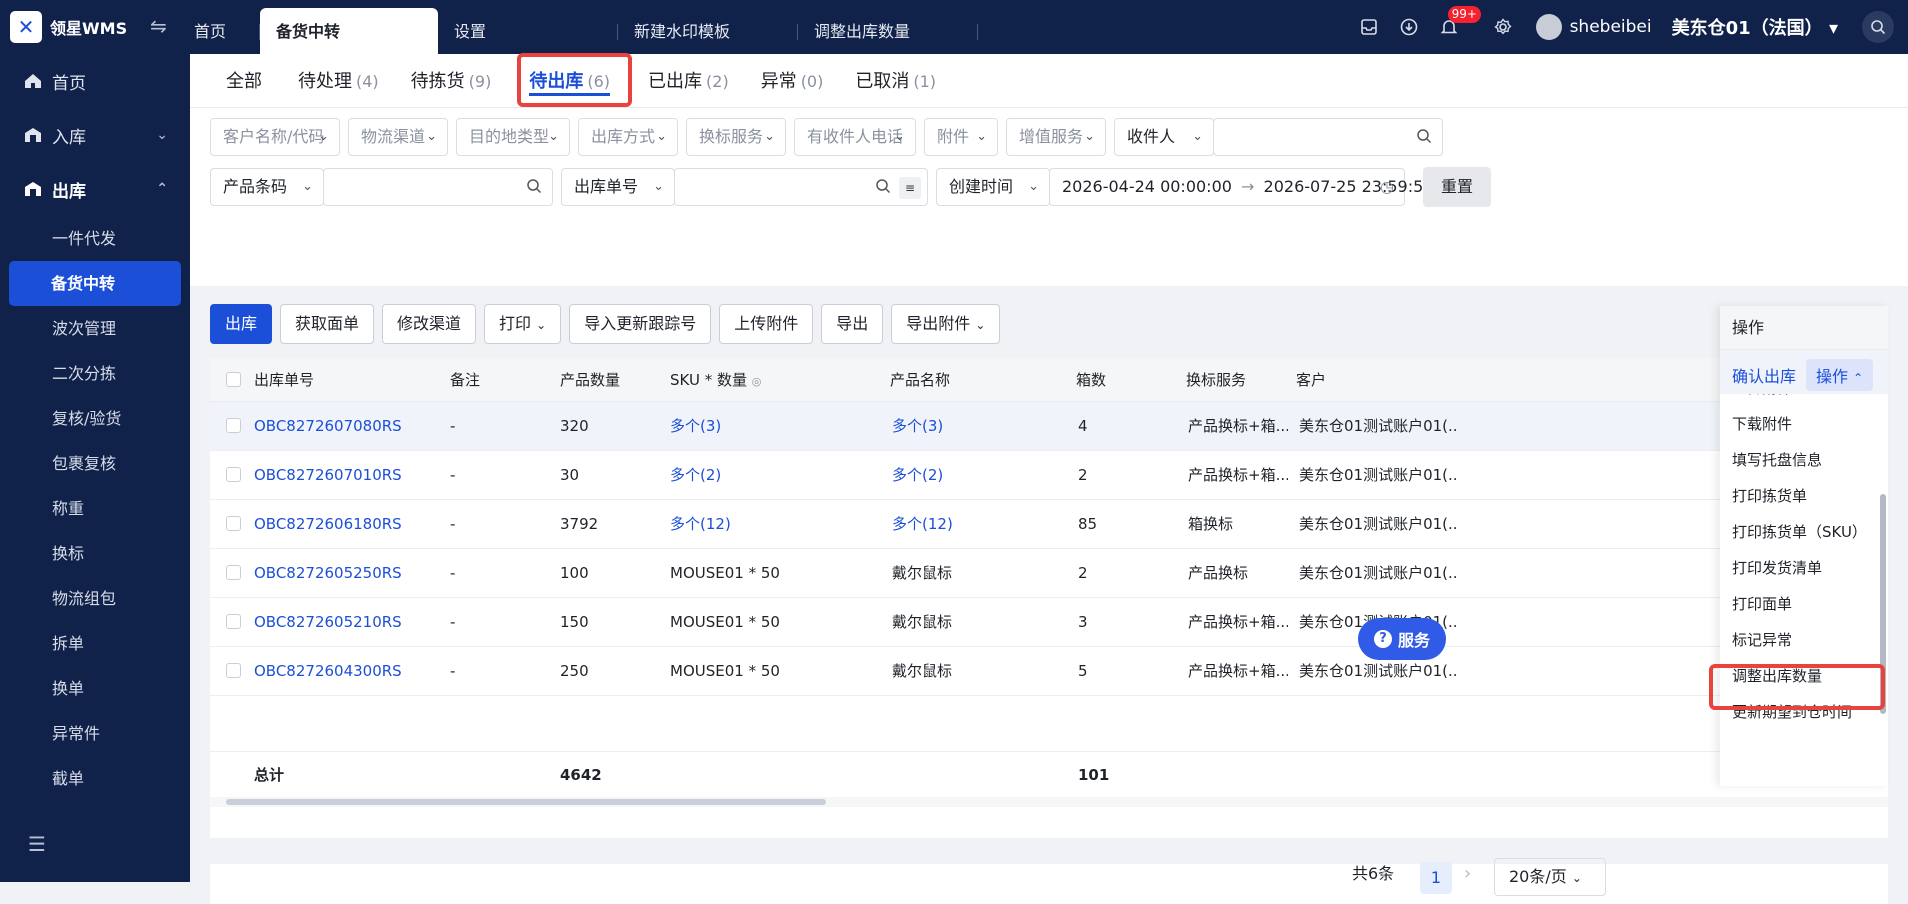 The width and height of the screenshot is (1908, 904). I want to click on inbox-icon, so click(1369, 27).